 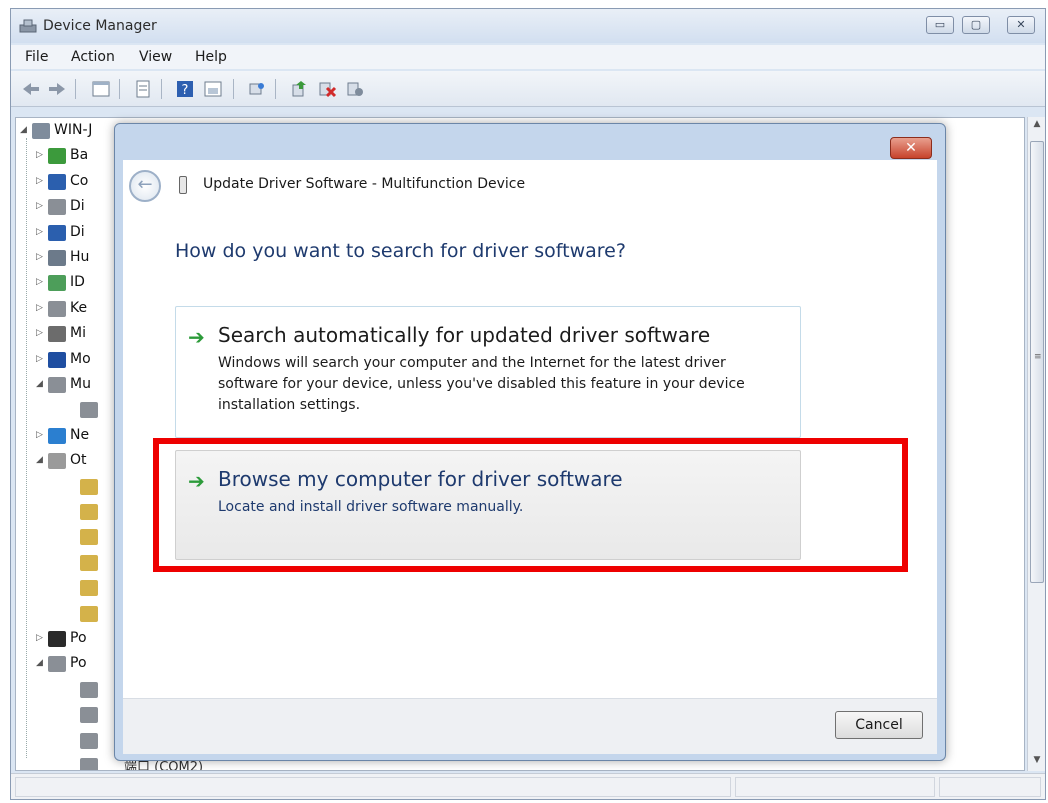 What do you see at coordinates (911, 148) in the screenshot?
I see `dialog-close-button: ✕` at bounding box center [911, 148].